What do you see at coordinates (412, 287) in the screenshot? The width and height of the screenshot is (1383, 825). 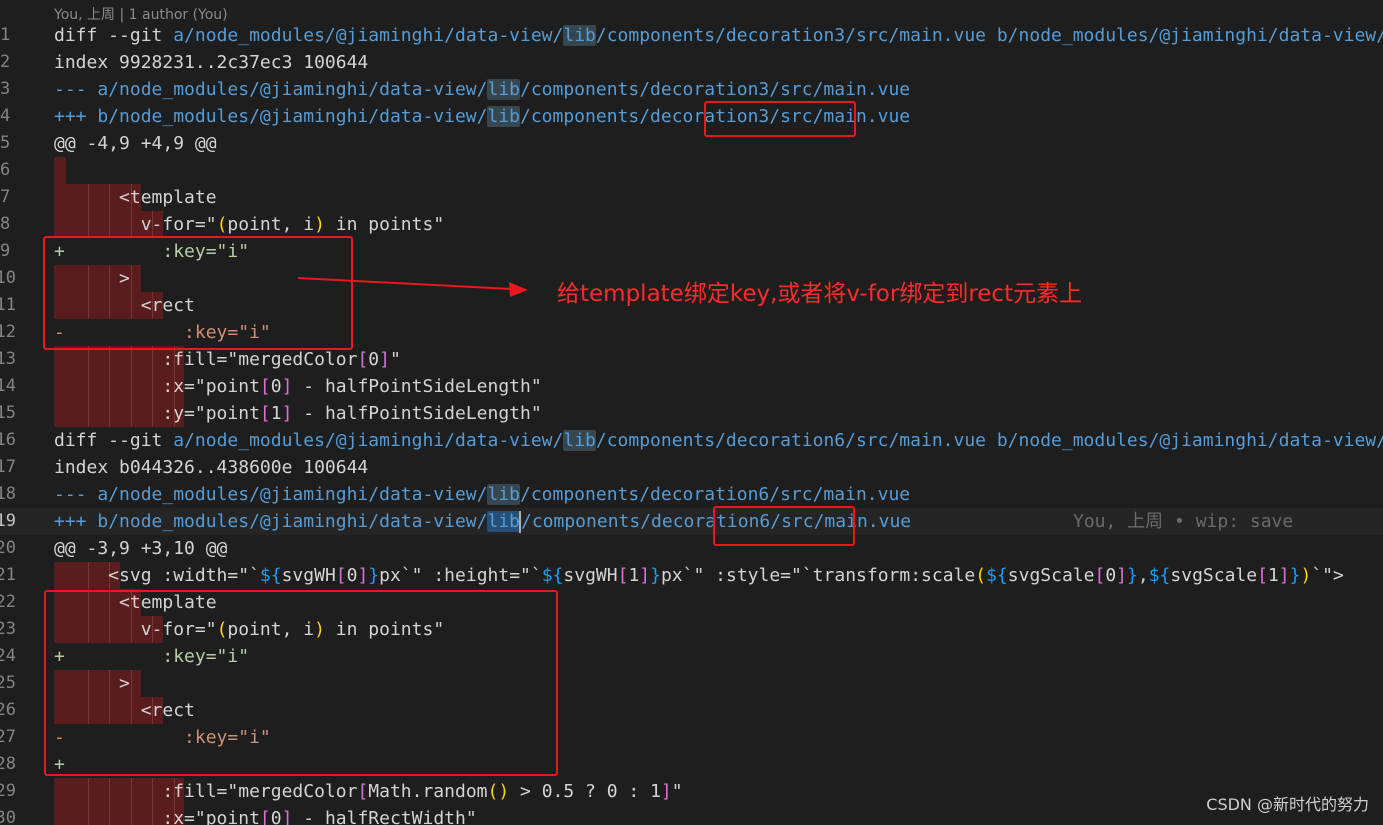 I see `annotation-arrow-icon` at bounding box center [412, 287].